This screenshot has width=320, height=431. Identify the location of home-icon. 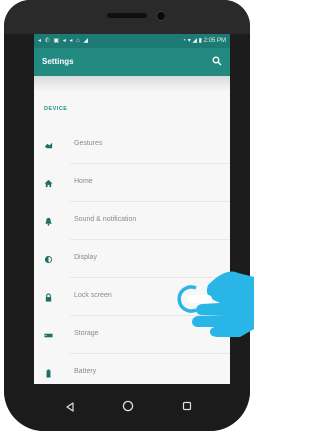
(48, 183).